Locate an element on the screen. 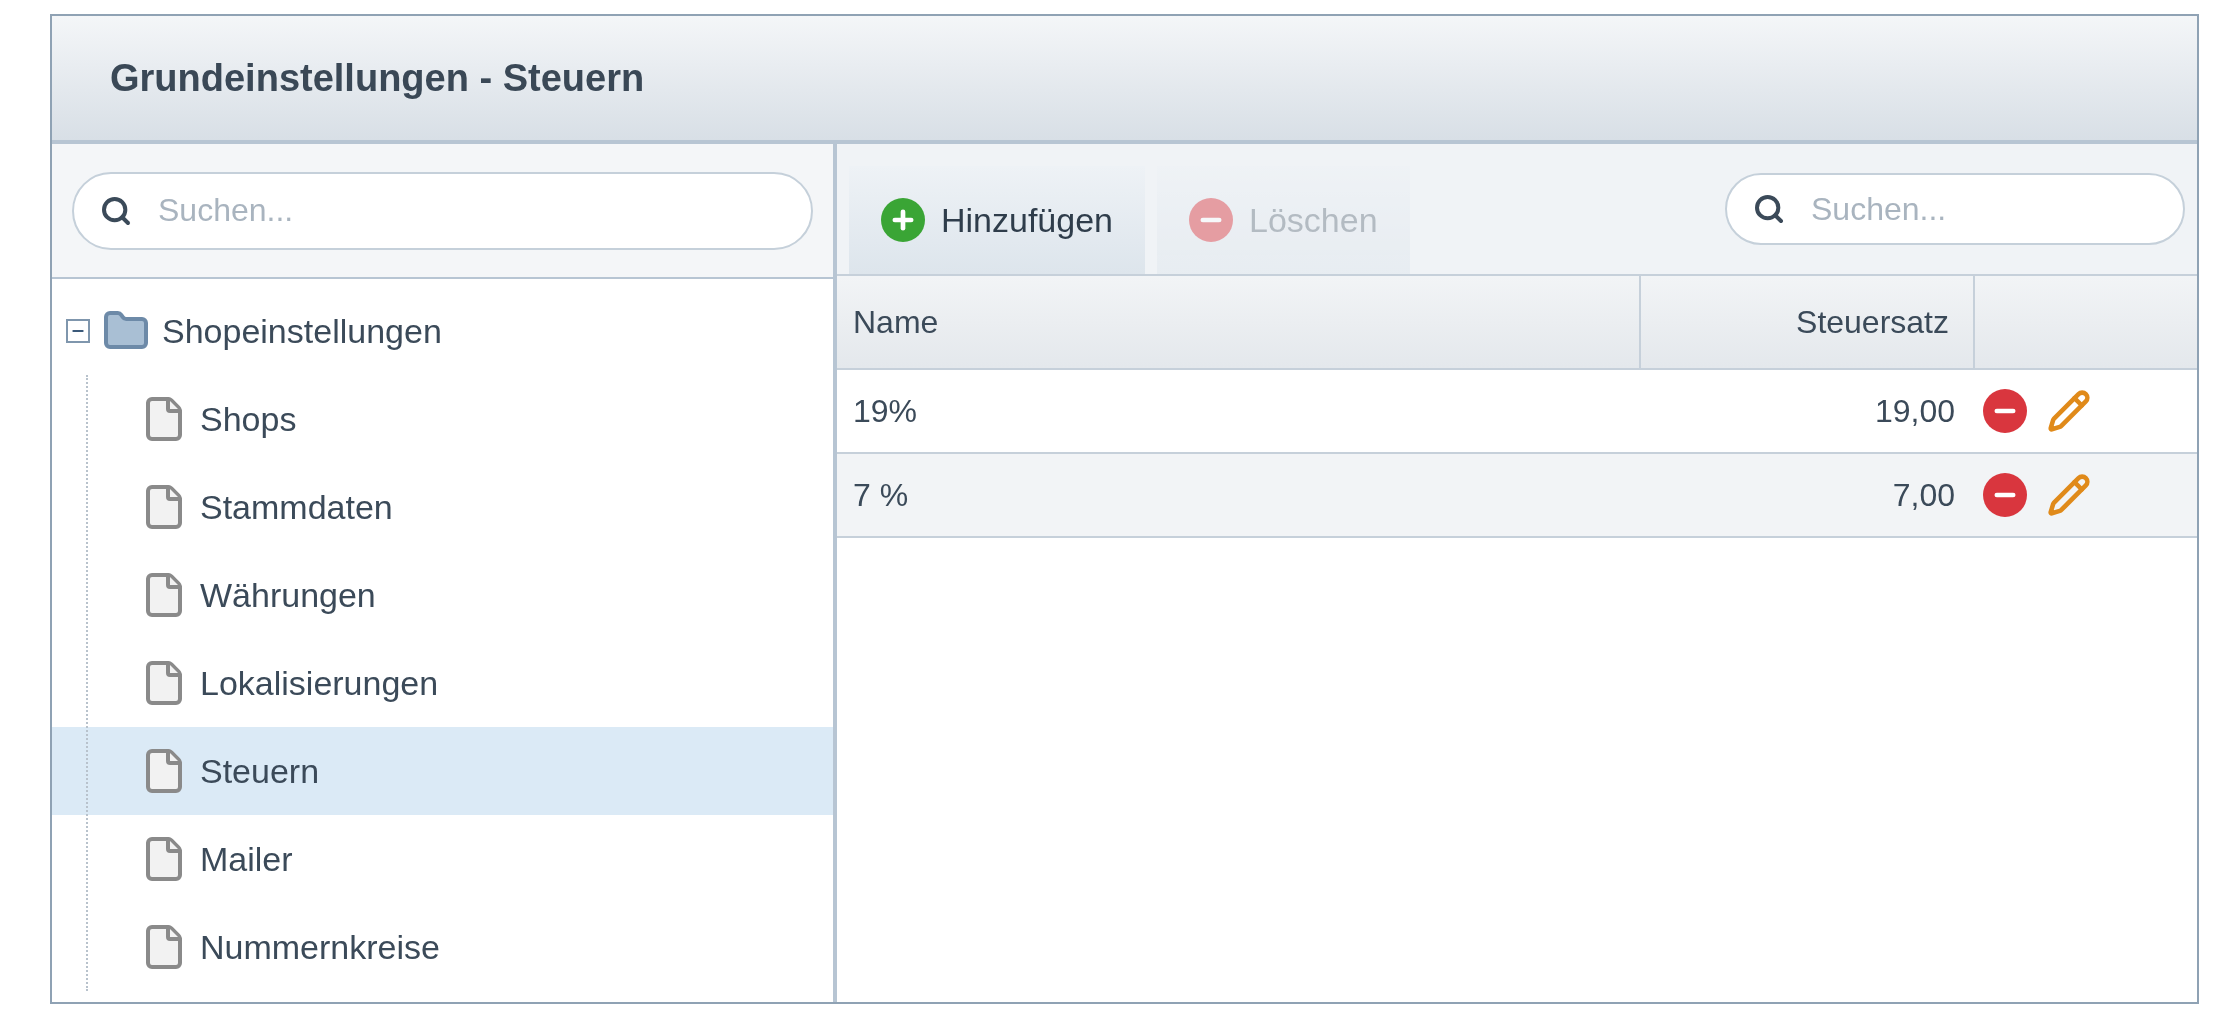 The height and width of the screenshot is (1022, 2239). table-cell-text: 19,00 is located at coordinates (1914, 411).